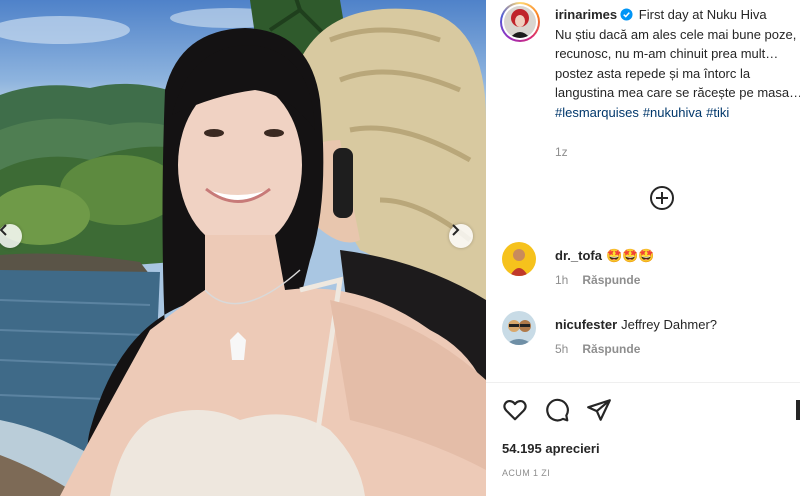  I want to click on share-button, so click(599, 410).